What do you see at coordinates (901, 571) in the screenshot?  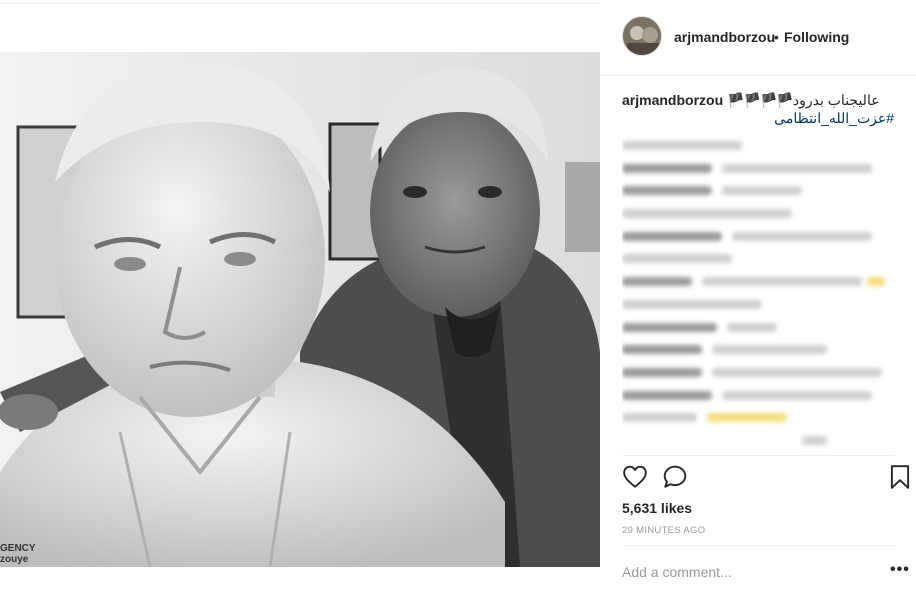 I see `more-options-icon: •••` at bounding box center [901, 571].